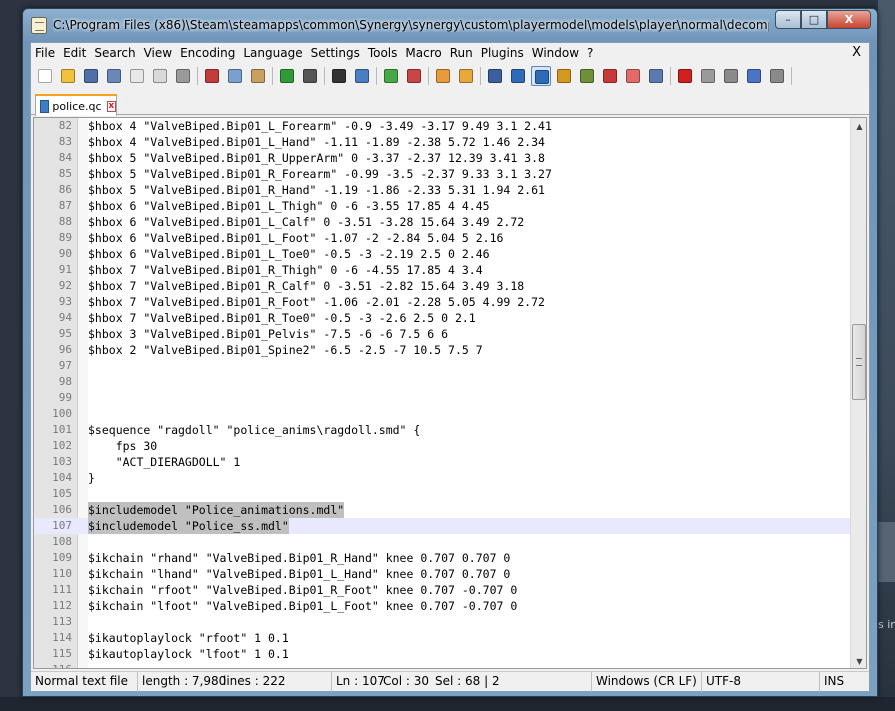  What do you see at coordinates (362, 76) in the screenshot?
I see `replace-button` at bounding box center [362, 76].